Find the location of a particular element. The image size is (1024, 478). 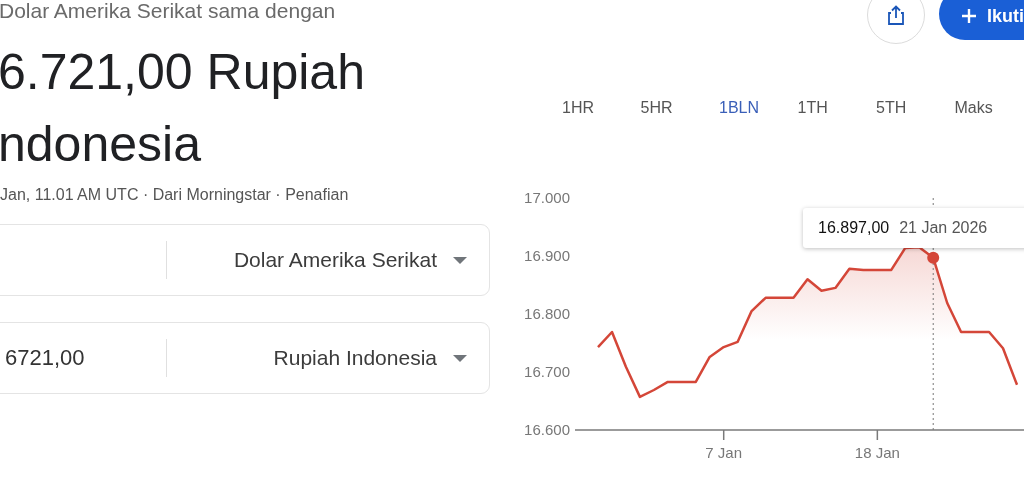

tooltip-value: 16.897,00 is located at coordinates (854, 228).